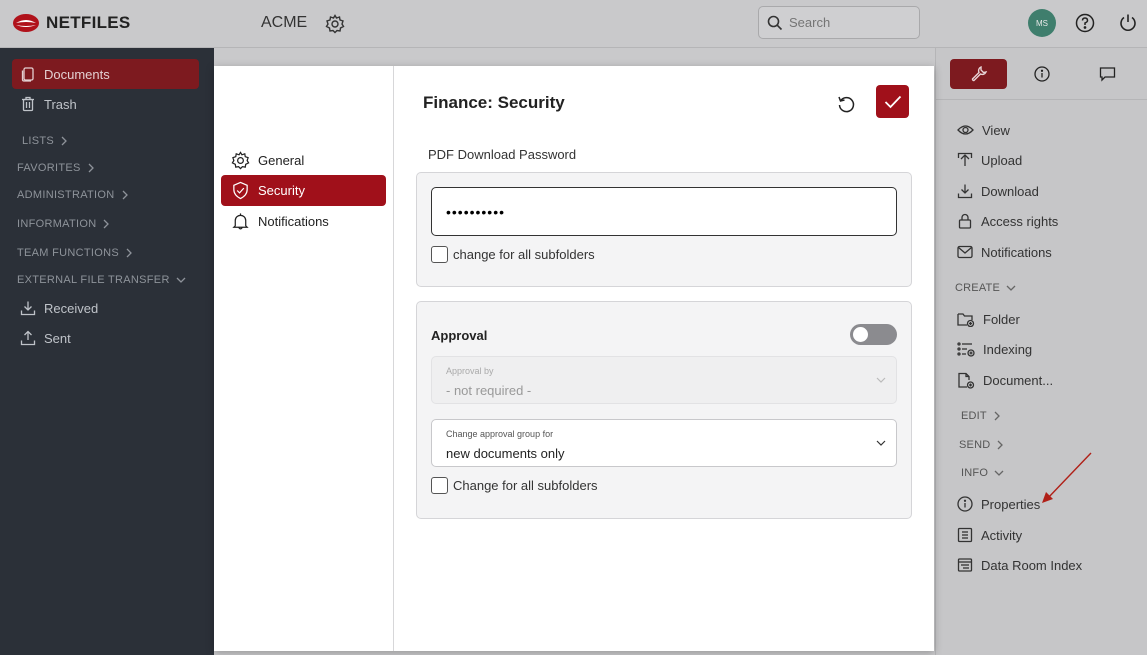 Image resolution: width=1147 pixels, height=655 pixels. I want to click on section-edit: EDIT, so click(981, 416).